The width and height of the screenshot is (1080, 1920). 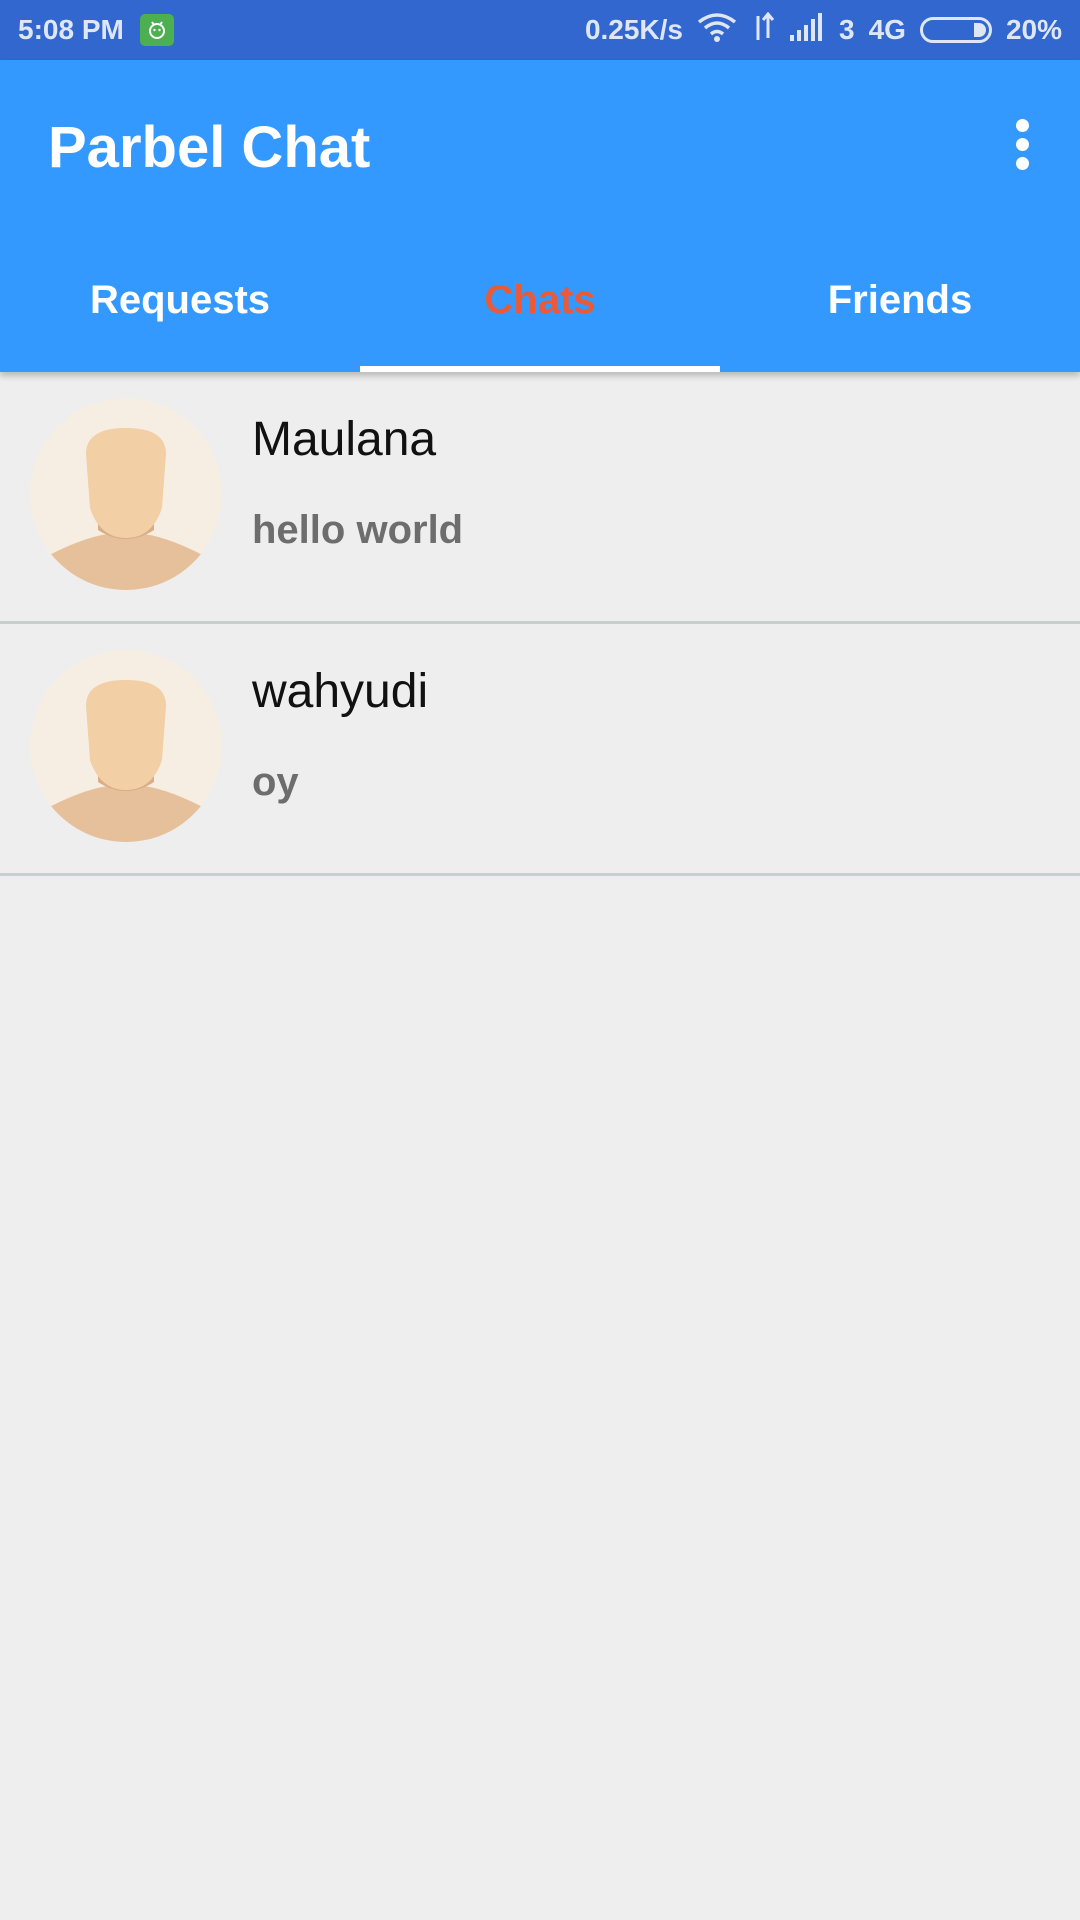 I want to click on sim-label: 3, so click(x=847, y=29).